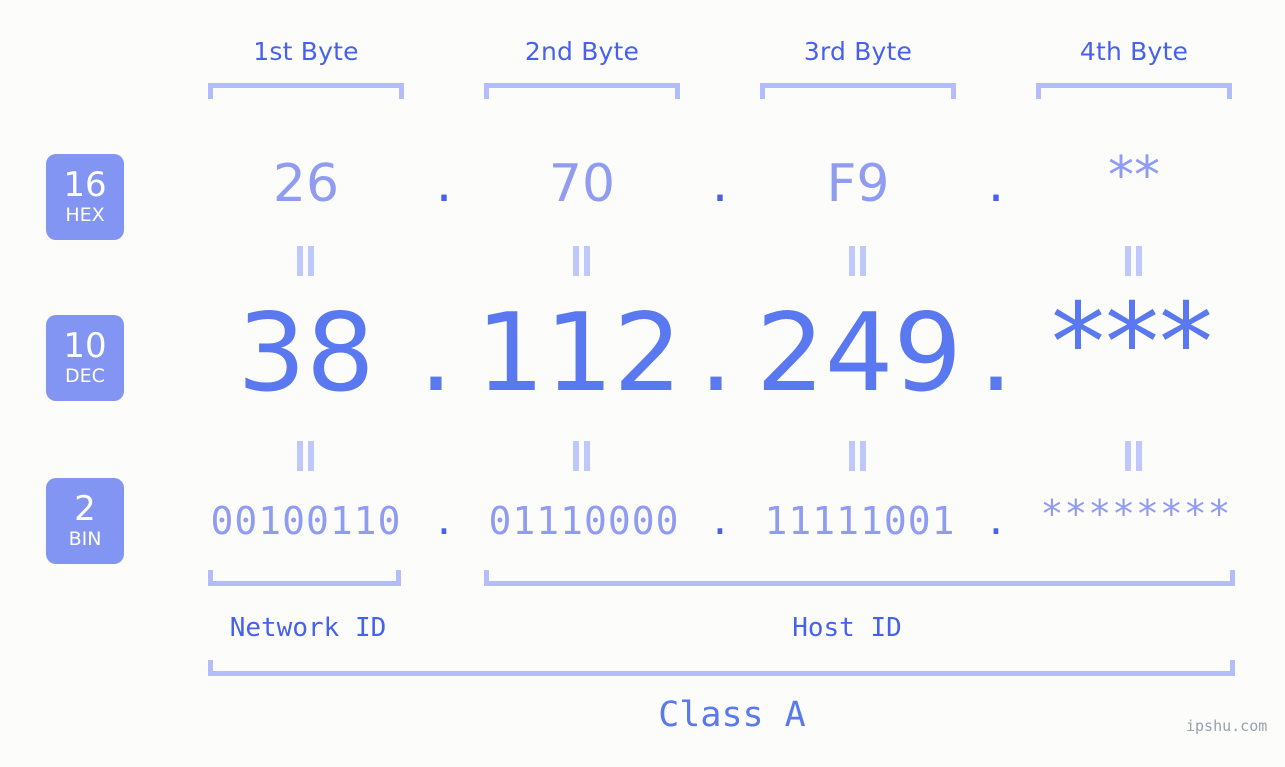 The image size is (1285, 767). What do you see at coordinates (85, 346) in the screenshot?
I see `base-badge-dec-number: 10` at bounding box center [85, 346].